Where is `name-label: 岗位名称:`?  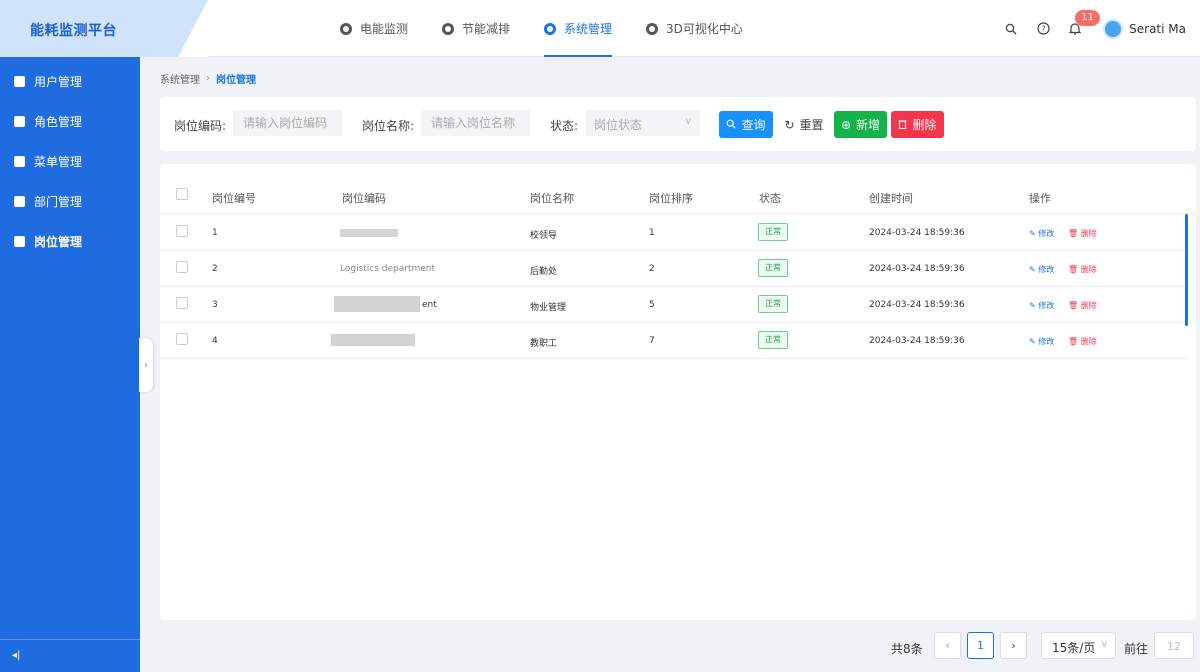 name-label: 岗位名称: is located at coordinates (388, 126).